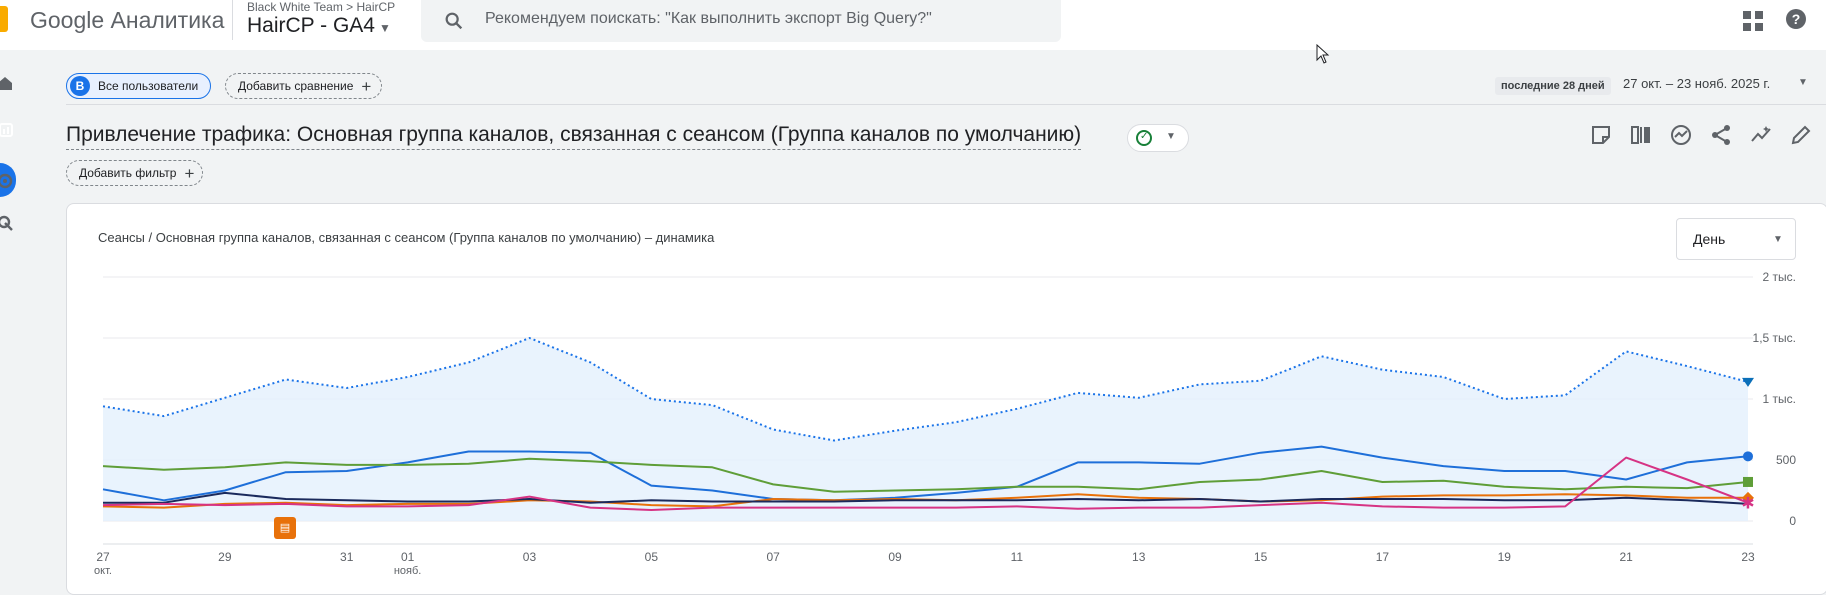 The height and width of the screenshot is (595, 1826). I want to click on y-tick-label: 1,5 тыс., so click(1774, 338).